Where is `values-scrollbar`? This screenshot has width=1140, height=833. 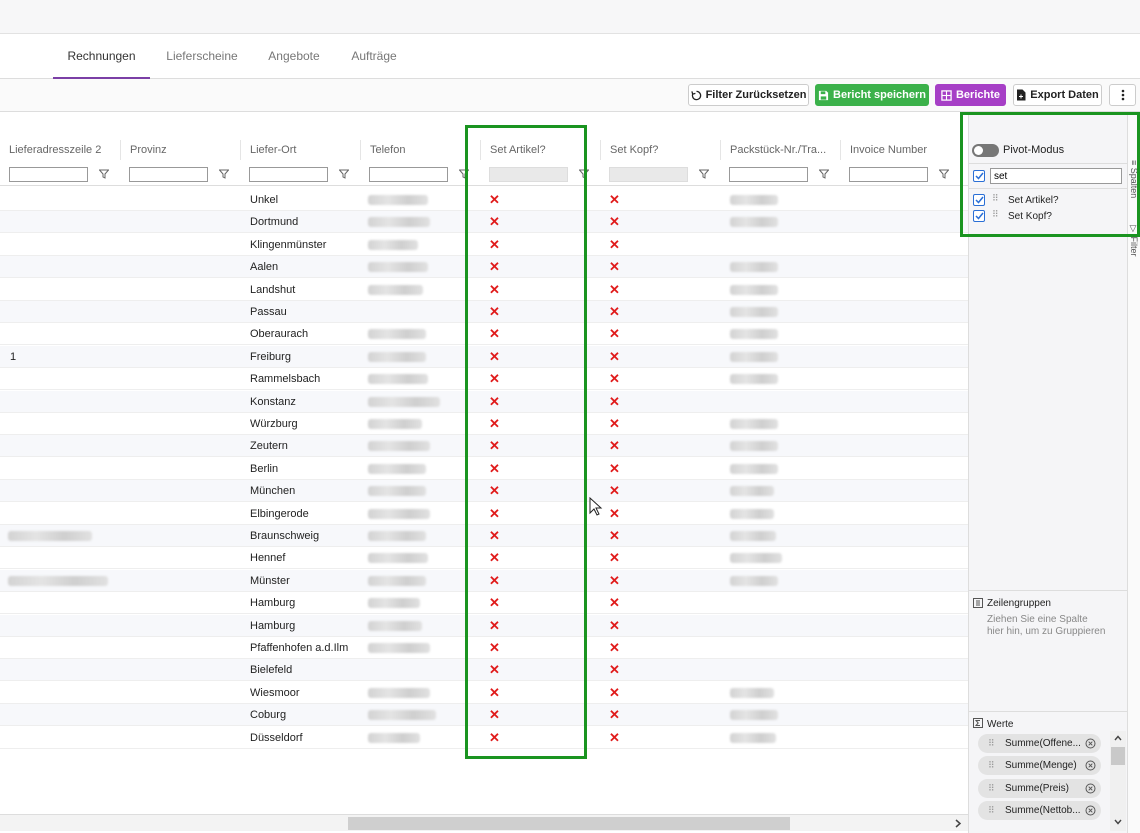 values-scrollbar is located at coordinates (1118, 781).